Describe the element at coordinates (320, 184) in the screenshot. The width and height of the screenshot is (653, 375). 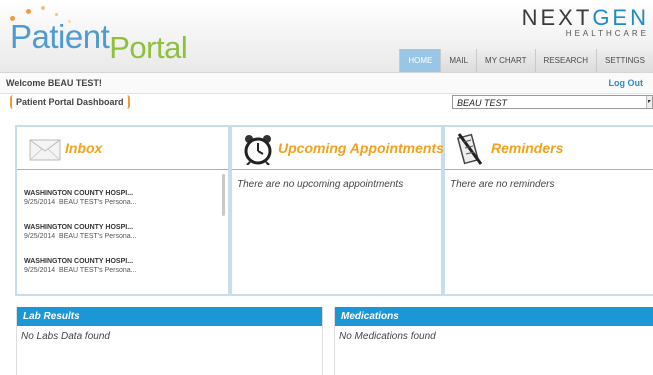
I see `appointments-empty-text: There are no upcoming appointments` at that location.